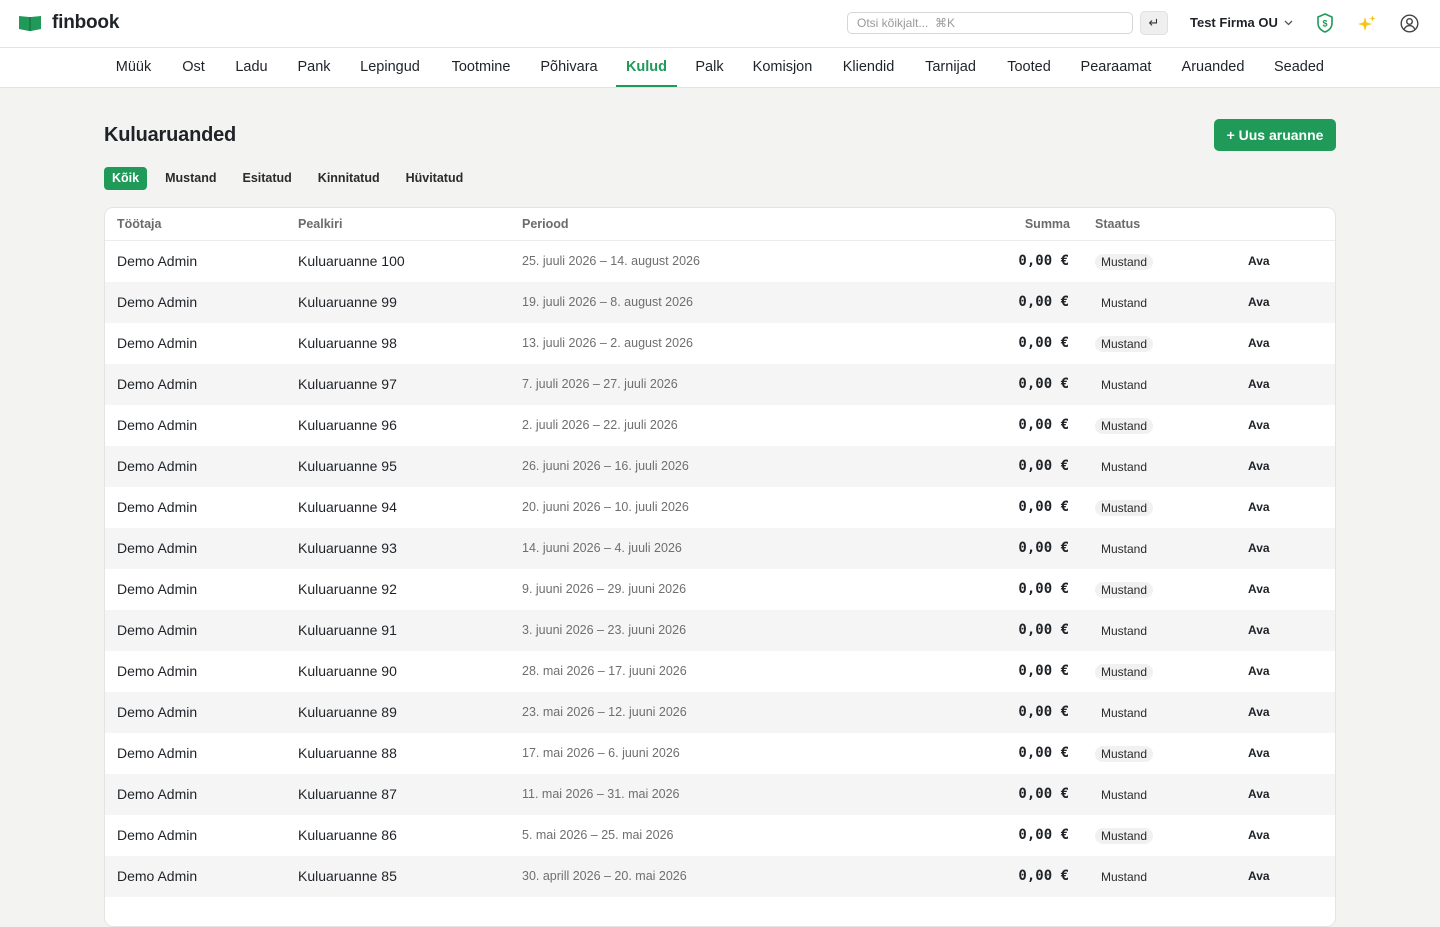 Image resolution: width=1440 pixels, height=927 pixels. I want to click on shield-icon: $, so click(1325, 23).